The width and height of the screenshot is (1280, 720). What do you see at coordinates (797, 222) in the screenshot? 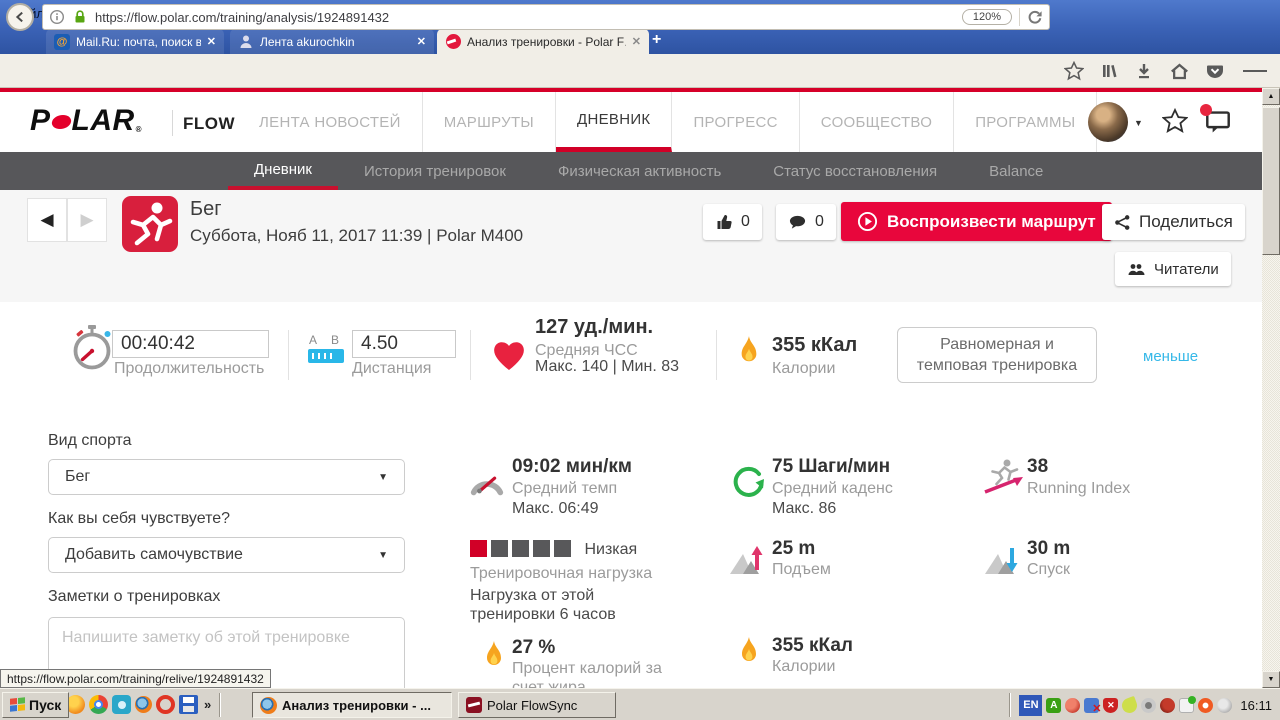
I see `comment-icon` at bounding box center [797, 222].